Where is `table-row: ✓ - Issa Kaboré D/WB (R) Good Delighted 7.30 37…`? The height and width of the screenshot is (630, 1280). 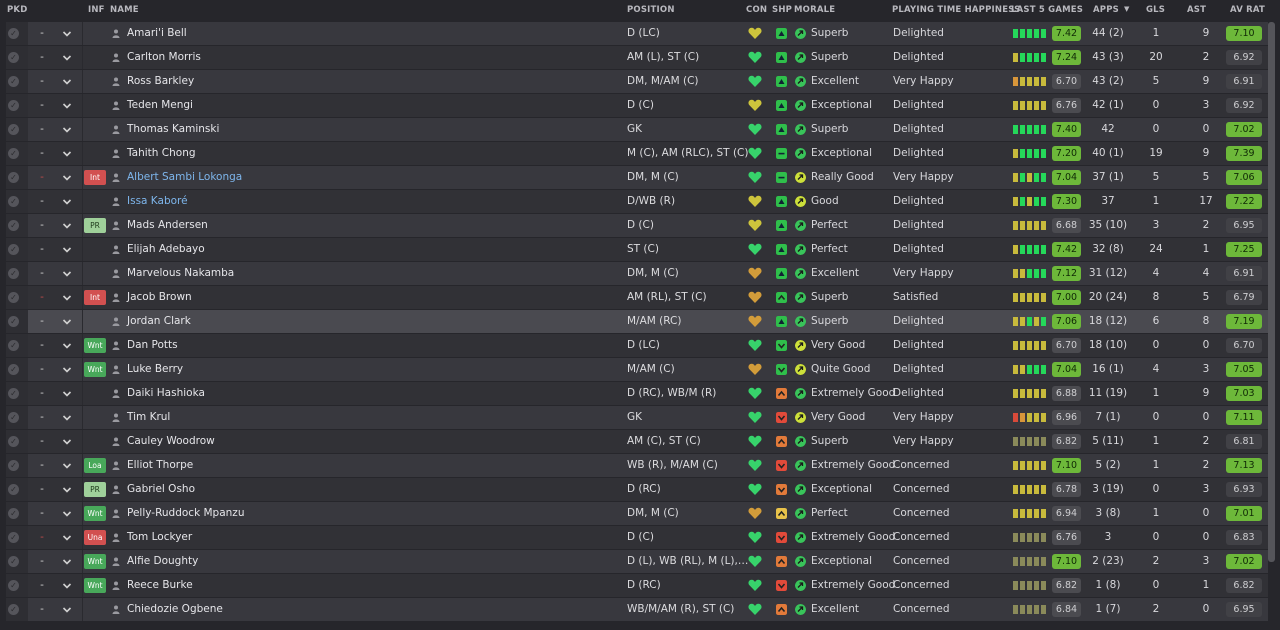
table-row: ✓ - Issa Kaboré D/WB (R) Good Delighted 7.30 37… is located at coordinates (637, 201).